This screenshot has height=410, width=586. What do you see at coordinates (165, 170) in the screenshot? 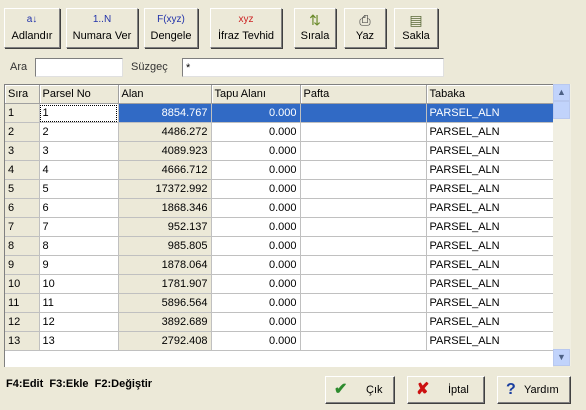
I see `alan-cell: 4666.712` at bounding box center [165, 170].